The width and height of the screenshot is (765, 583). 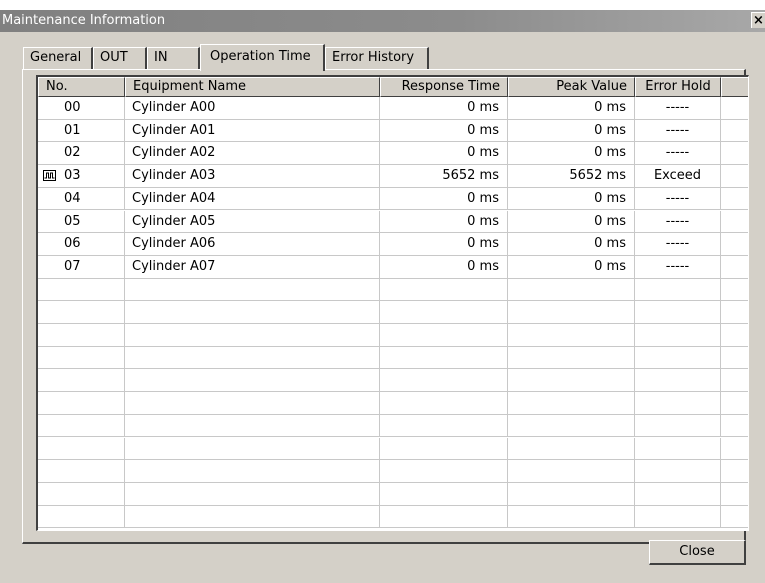 I want to click on tab-in: IN, so click(x=173, y=58).